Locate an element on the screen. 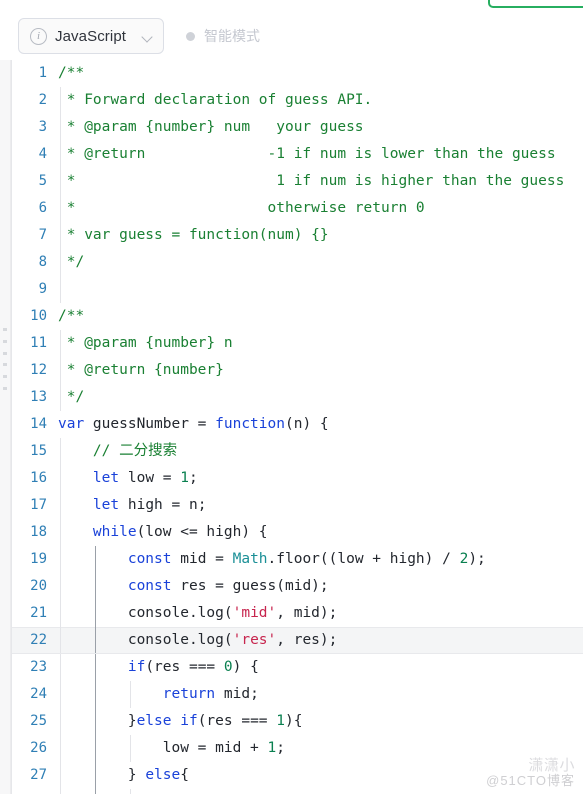 The image size is (583, 794). smart-mode-indicator: 智能模式 is located at coordinates (223, 36).